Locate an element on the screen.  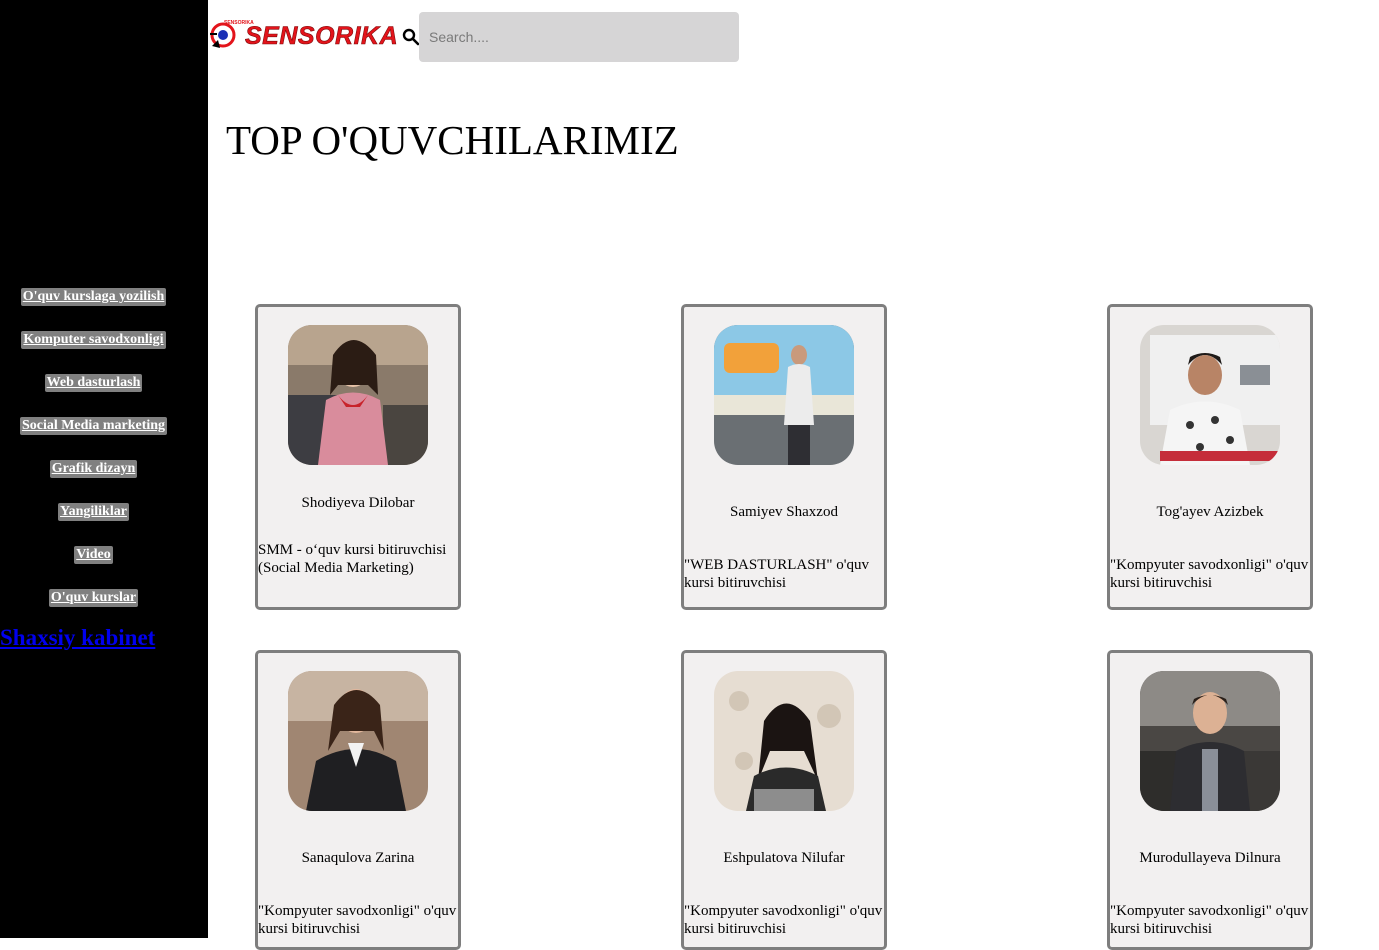
logo: SENSORIKA SENSORIKA is located at coordinates (306, 37).